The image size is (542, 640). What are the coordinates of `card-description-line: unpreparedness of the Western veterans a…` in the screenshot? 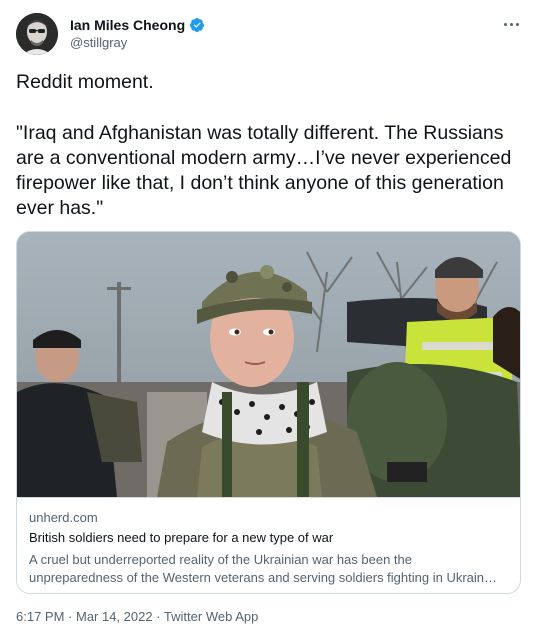 It's located at (263, 577).